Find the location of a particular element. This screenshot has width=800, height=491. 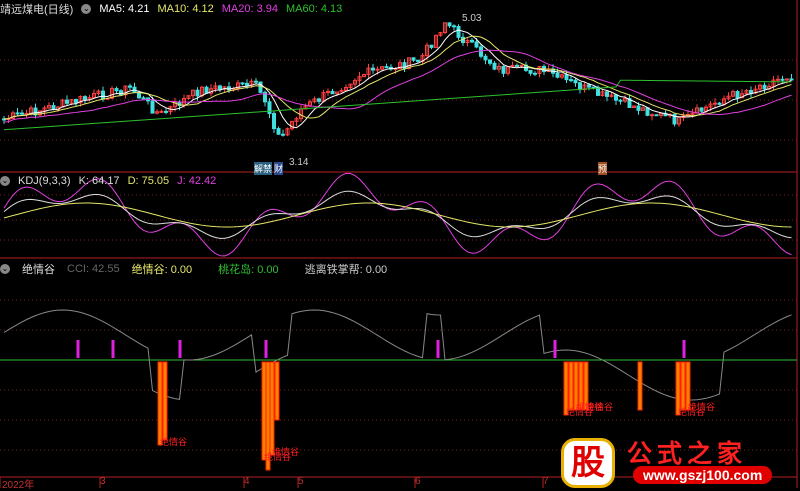

watermark-logo: 股 公式之家 www.gszj100.com is located at coordinates (675, 463).